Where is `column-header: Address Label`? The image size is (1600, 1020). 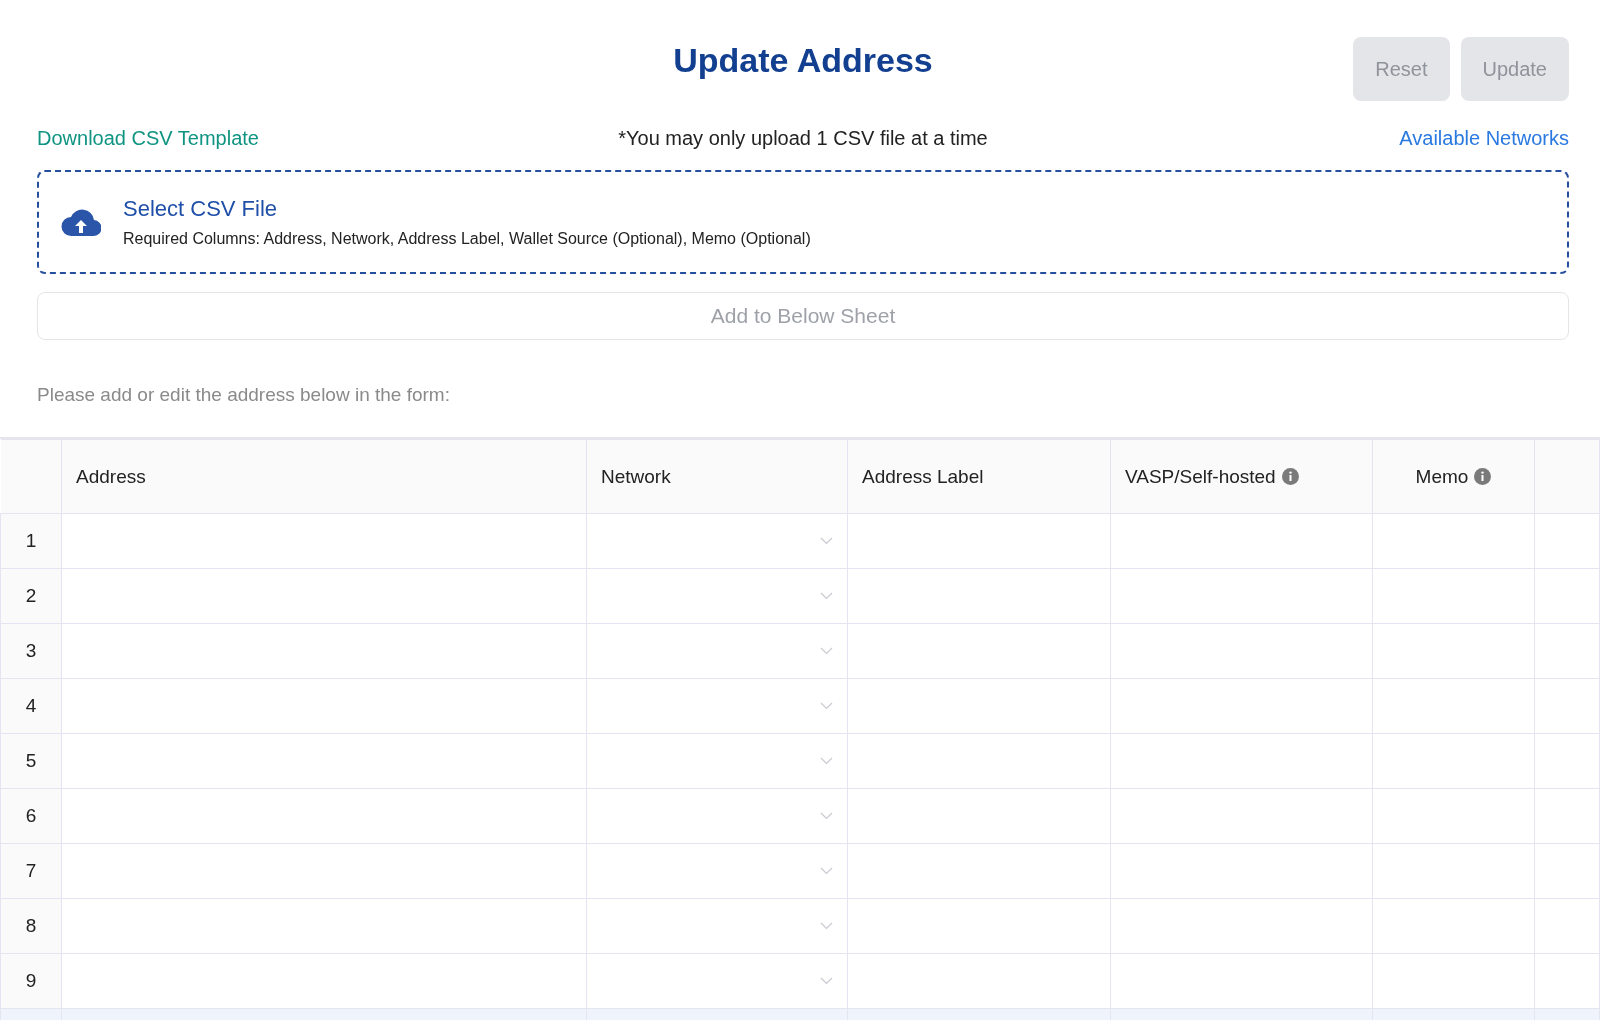
column-header: Address Label is located at coordinates (979, 476).